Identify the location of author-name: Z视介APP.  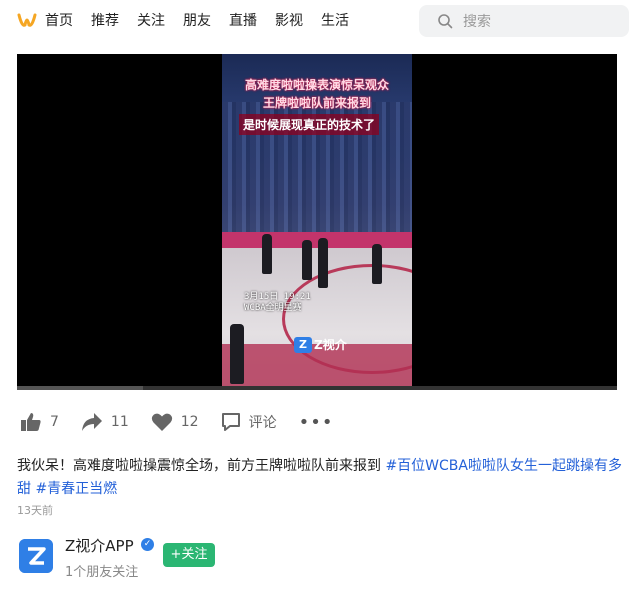
(99, 545).